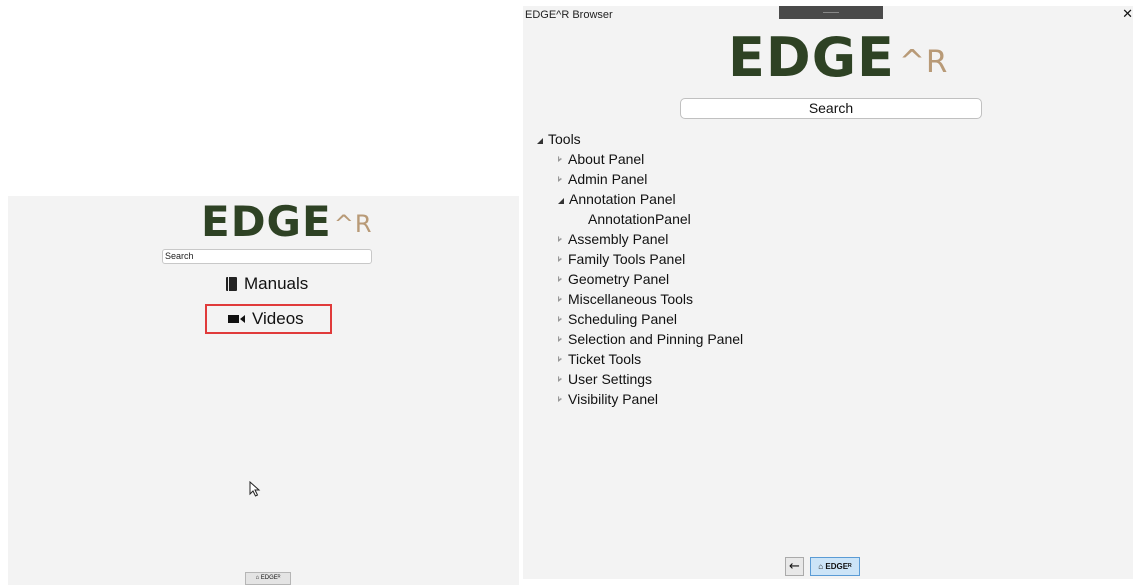 The height and width of the screenshot is (585, 1133). I want to click on tree-label: Tools, so click(564, 139).